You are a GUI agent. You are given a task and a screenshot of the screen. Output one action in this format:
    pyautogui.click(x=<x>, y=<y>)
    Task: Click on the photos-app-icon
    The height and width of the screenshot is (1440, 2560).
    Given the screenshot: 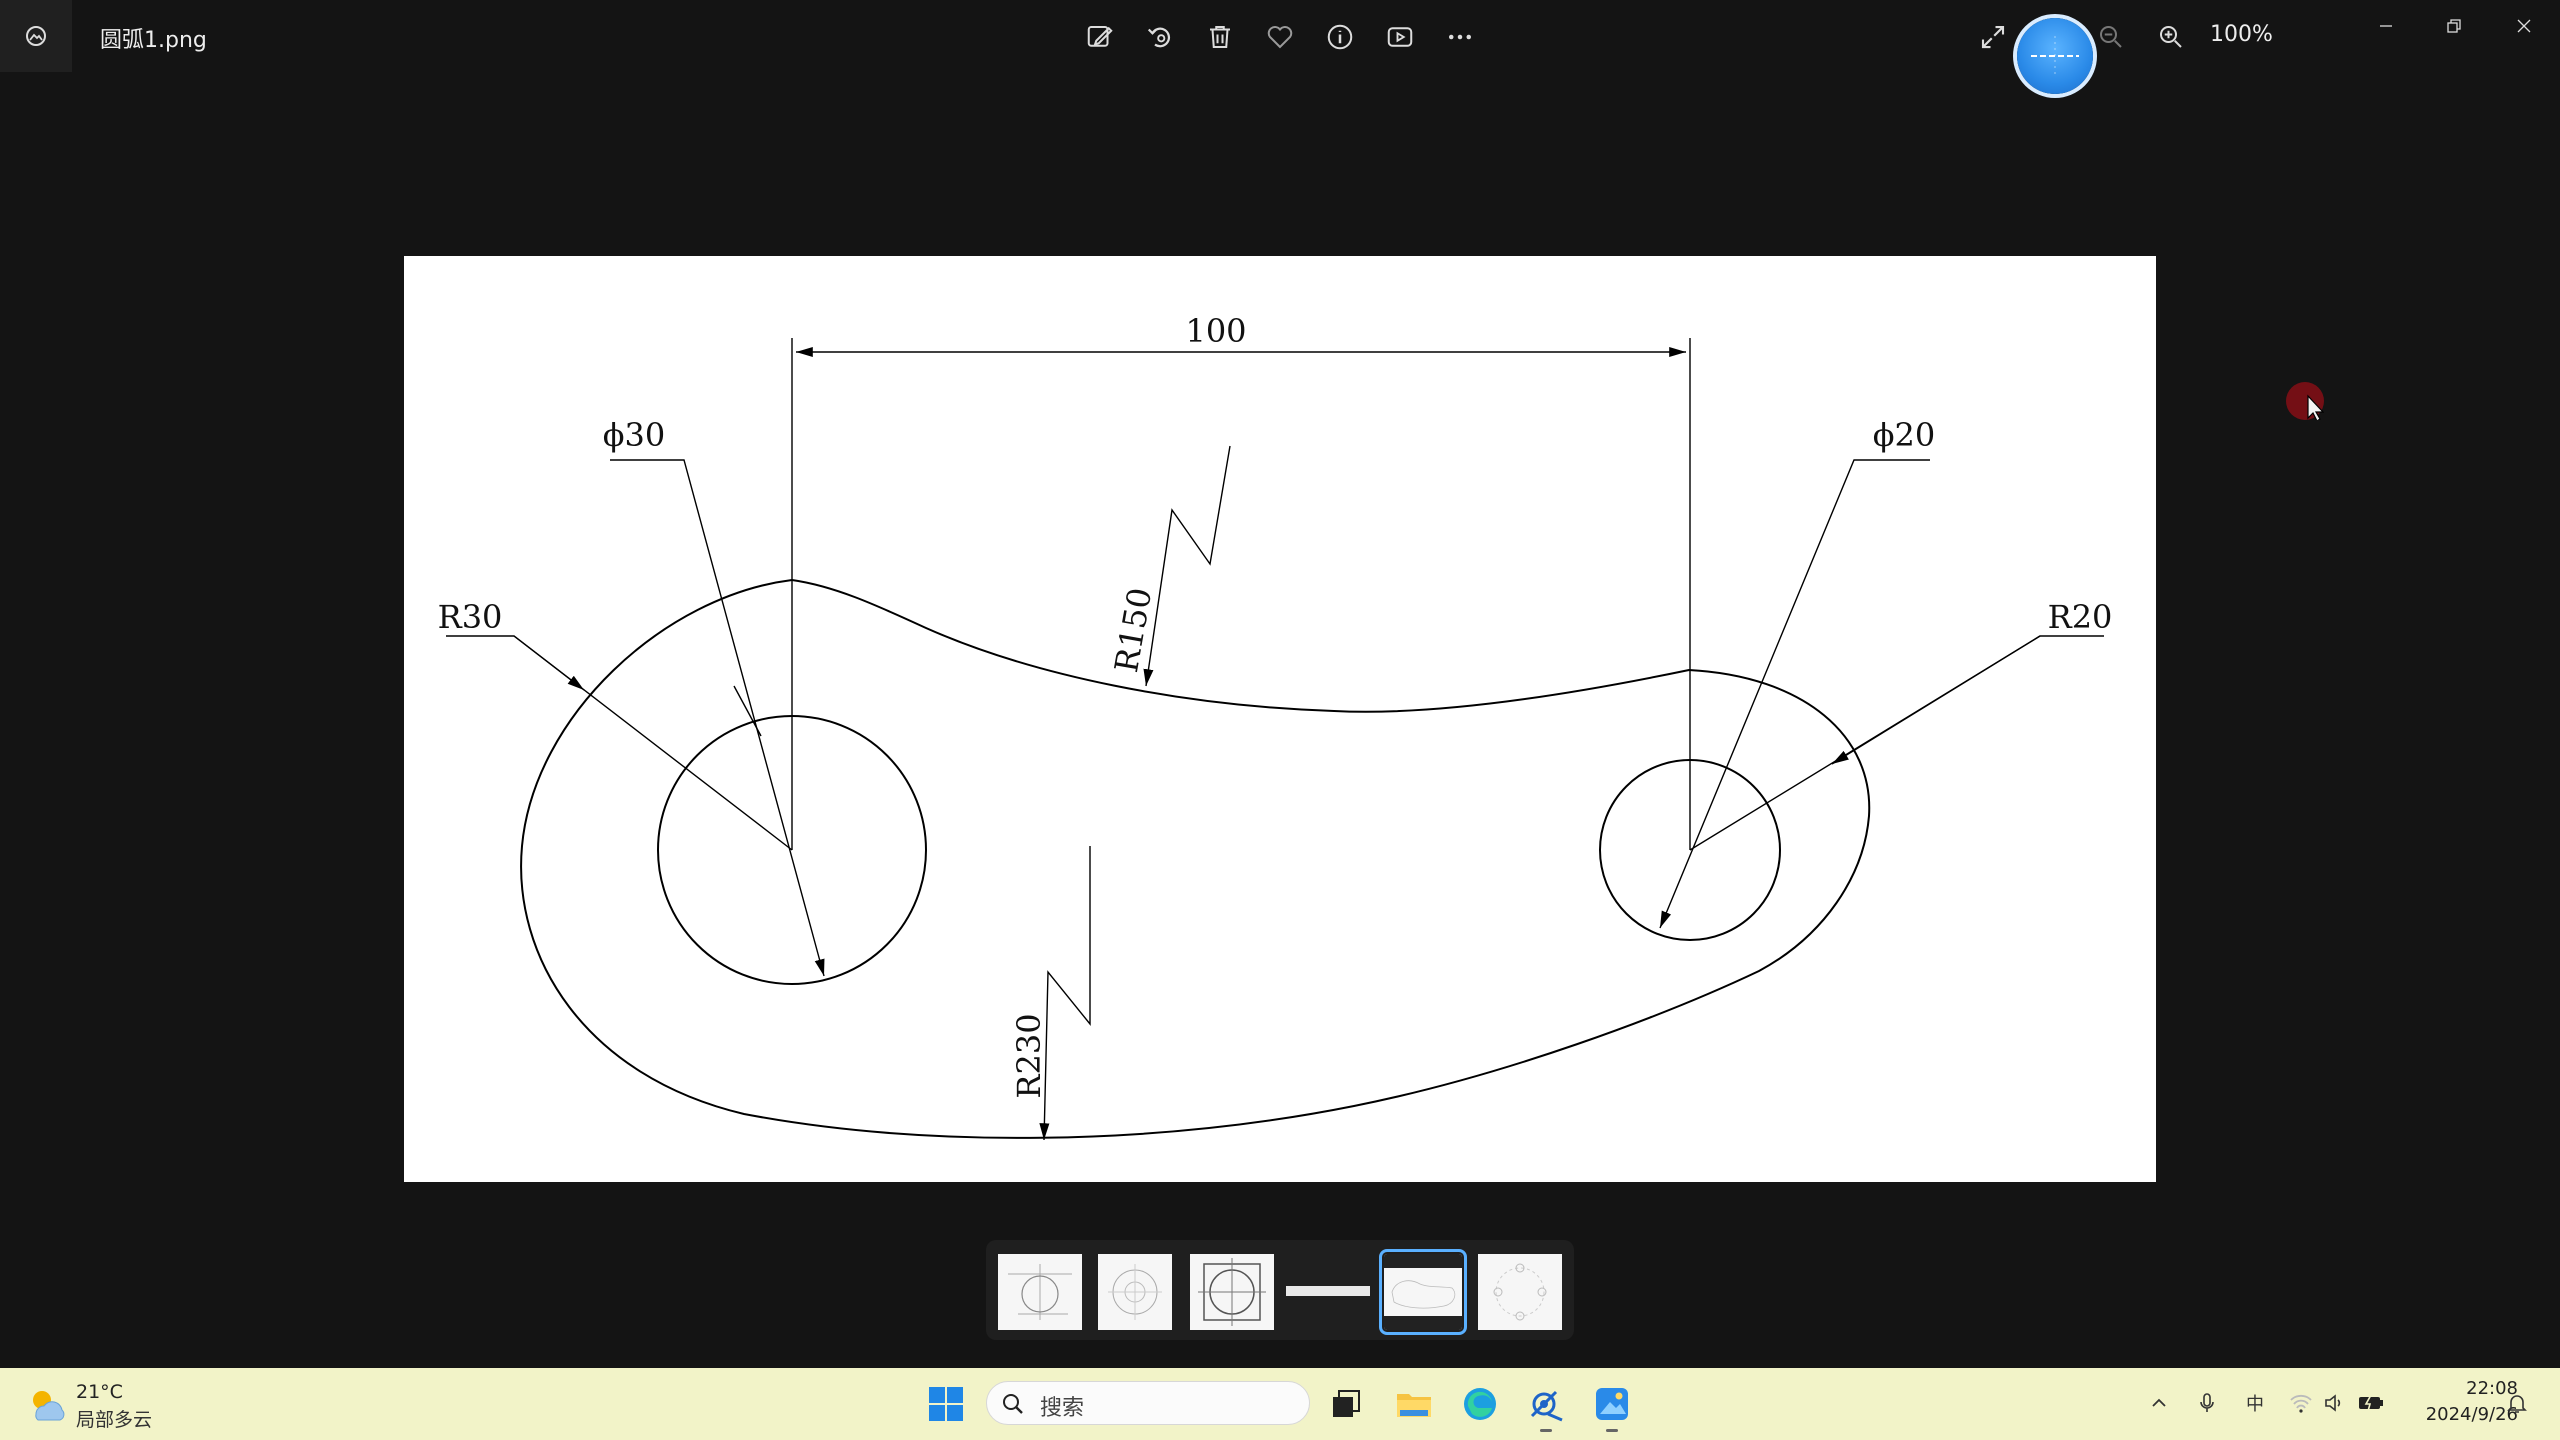 What is the action you would take?
    pyautogui.click(x=1612, y=1404)
    